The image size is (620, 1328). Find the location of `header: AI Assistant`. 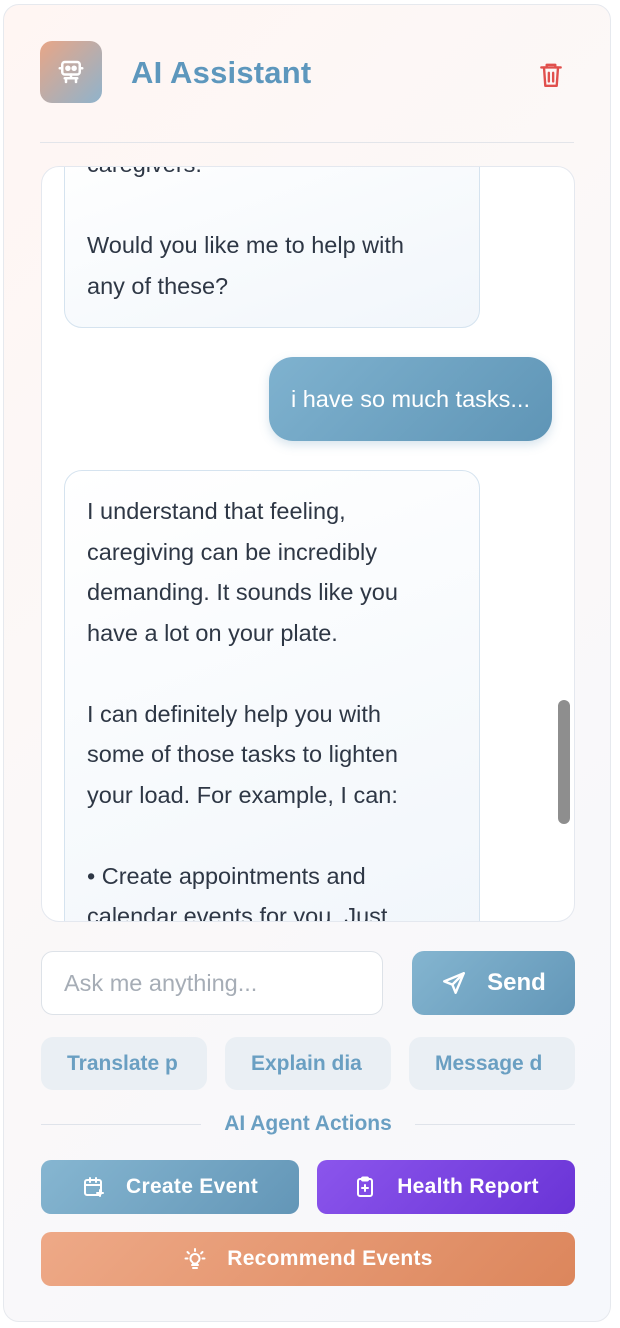

header: AI Assistant is located at coordinates (307, 76).